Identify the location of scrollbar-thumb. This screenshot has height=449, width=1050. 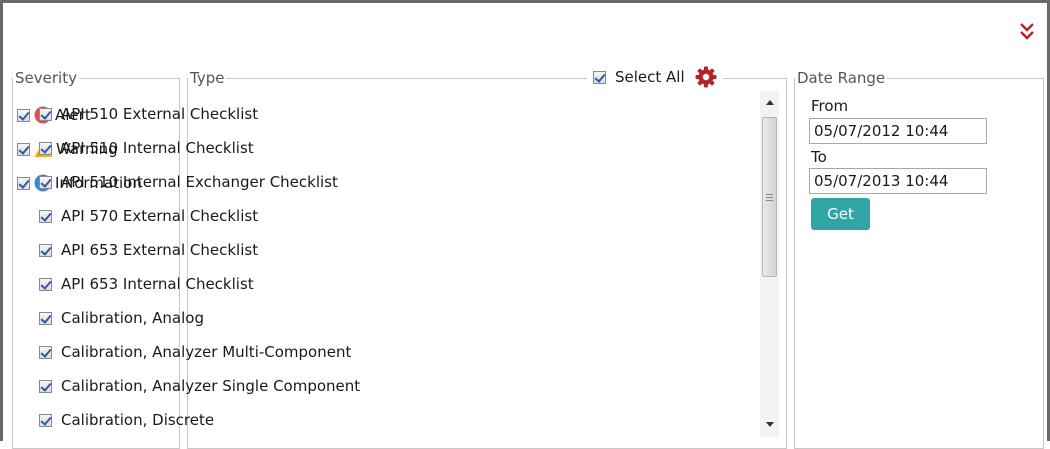
(769, 197).